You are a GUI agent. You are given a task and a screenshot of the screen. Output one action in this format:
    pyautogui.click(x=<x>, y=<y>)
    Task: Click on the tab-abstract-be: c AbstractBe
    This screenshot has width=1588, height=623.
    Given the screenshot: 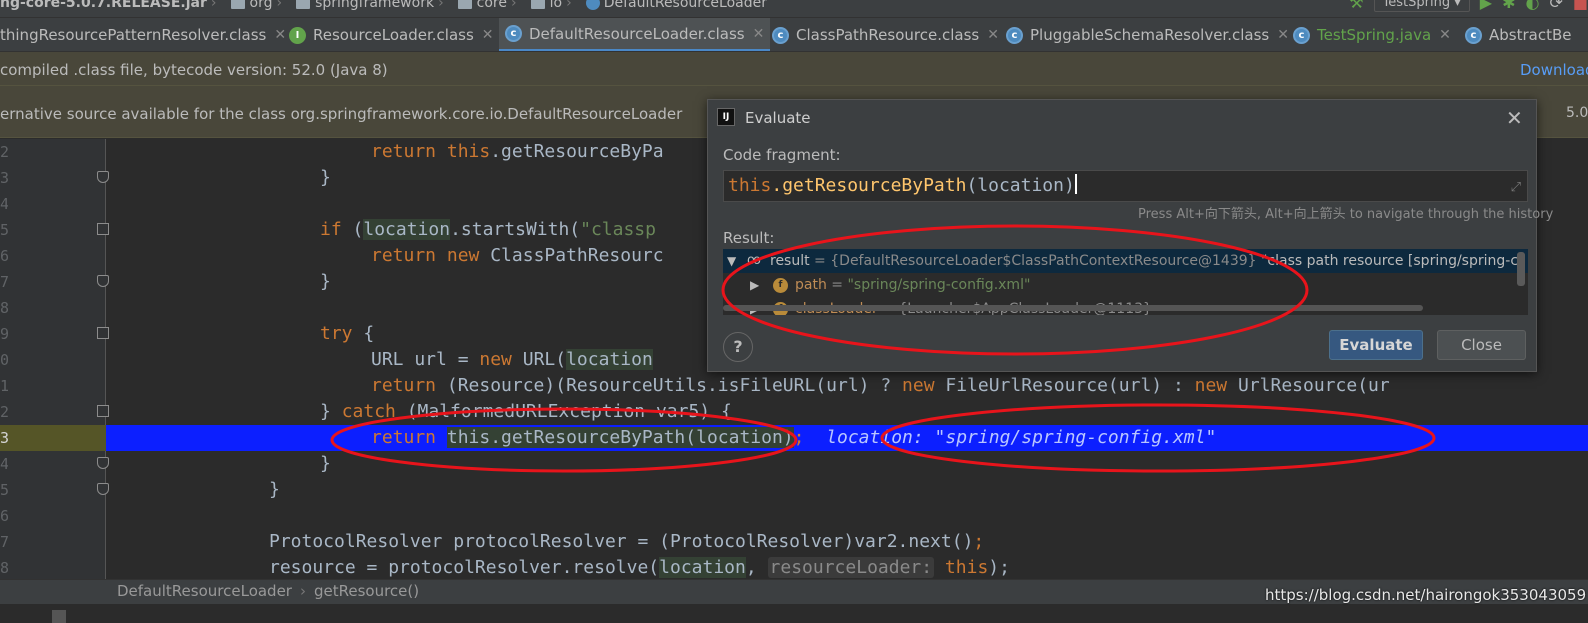 What is the action you would take?
    pyautogui.click(x=1518, y=34)
    